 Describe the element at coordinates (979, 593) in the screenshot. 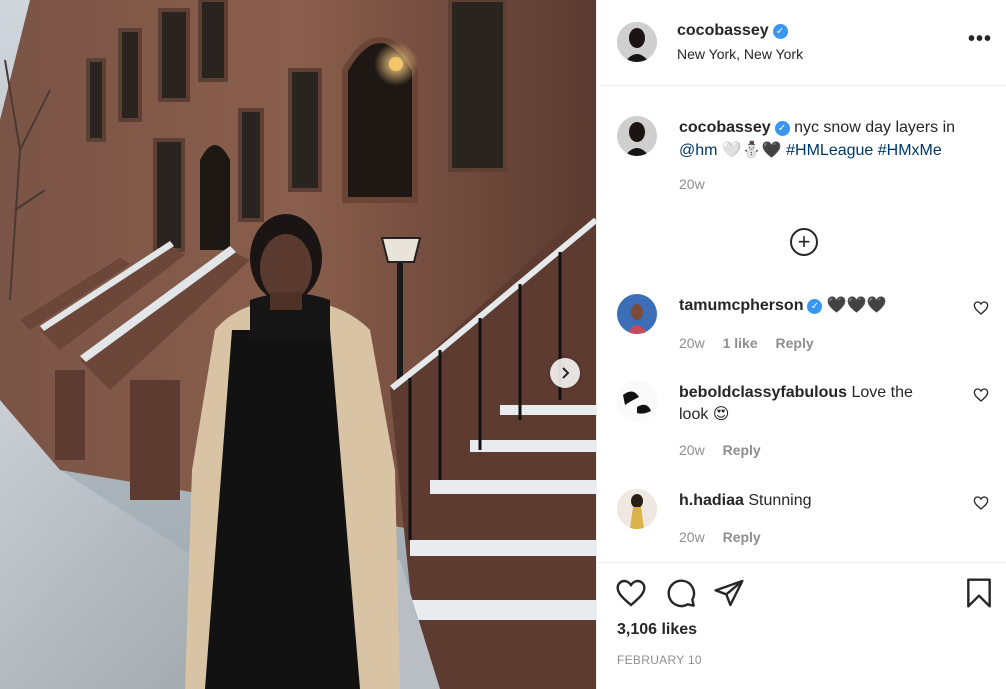

I see `save-bookmark-icon` at that location.